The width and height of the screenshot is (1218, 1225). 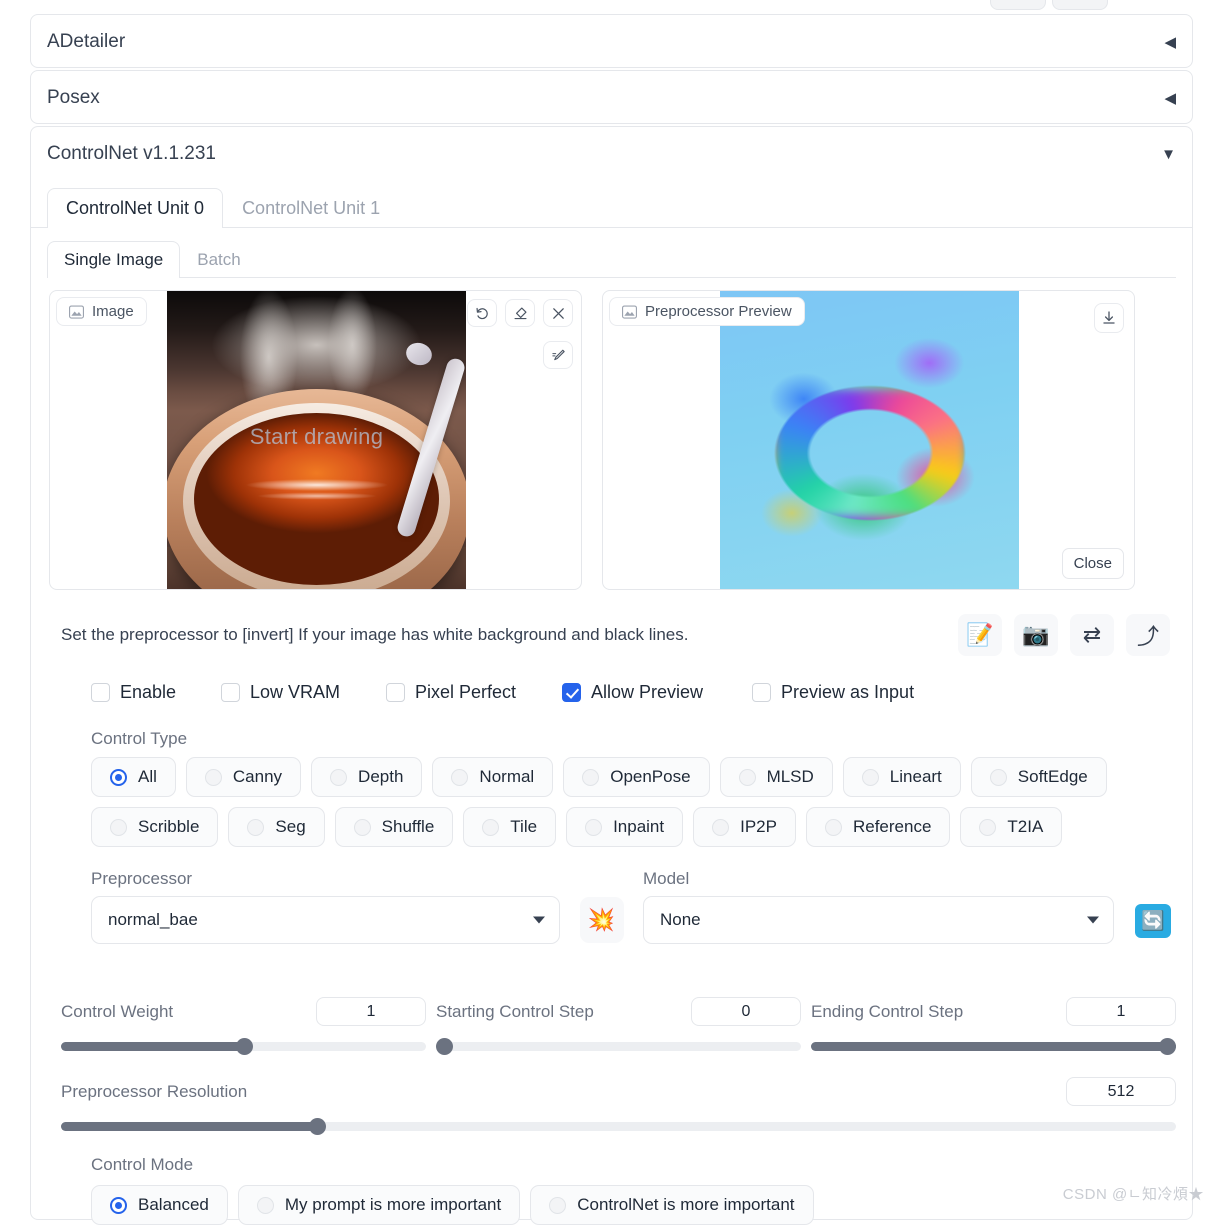 What do you see at coordinates (133, 777) in the screenshot?
I see `control-type-option-all: All` at bounding box center [133, 777].